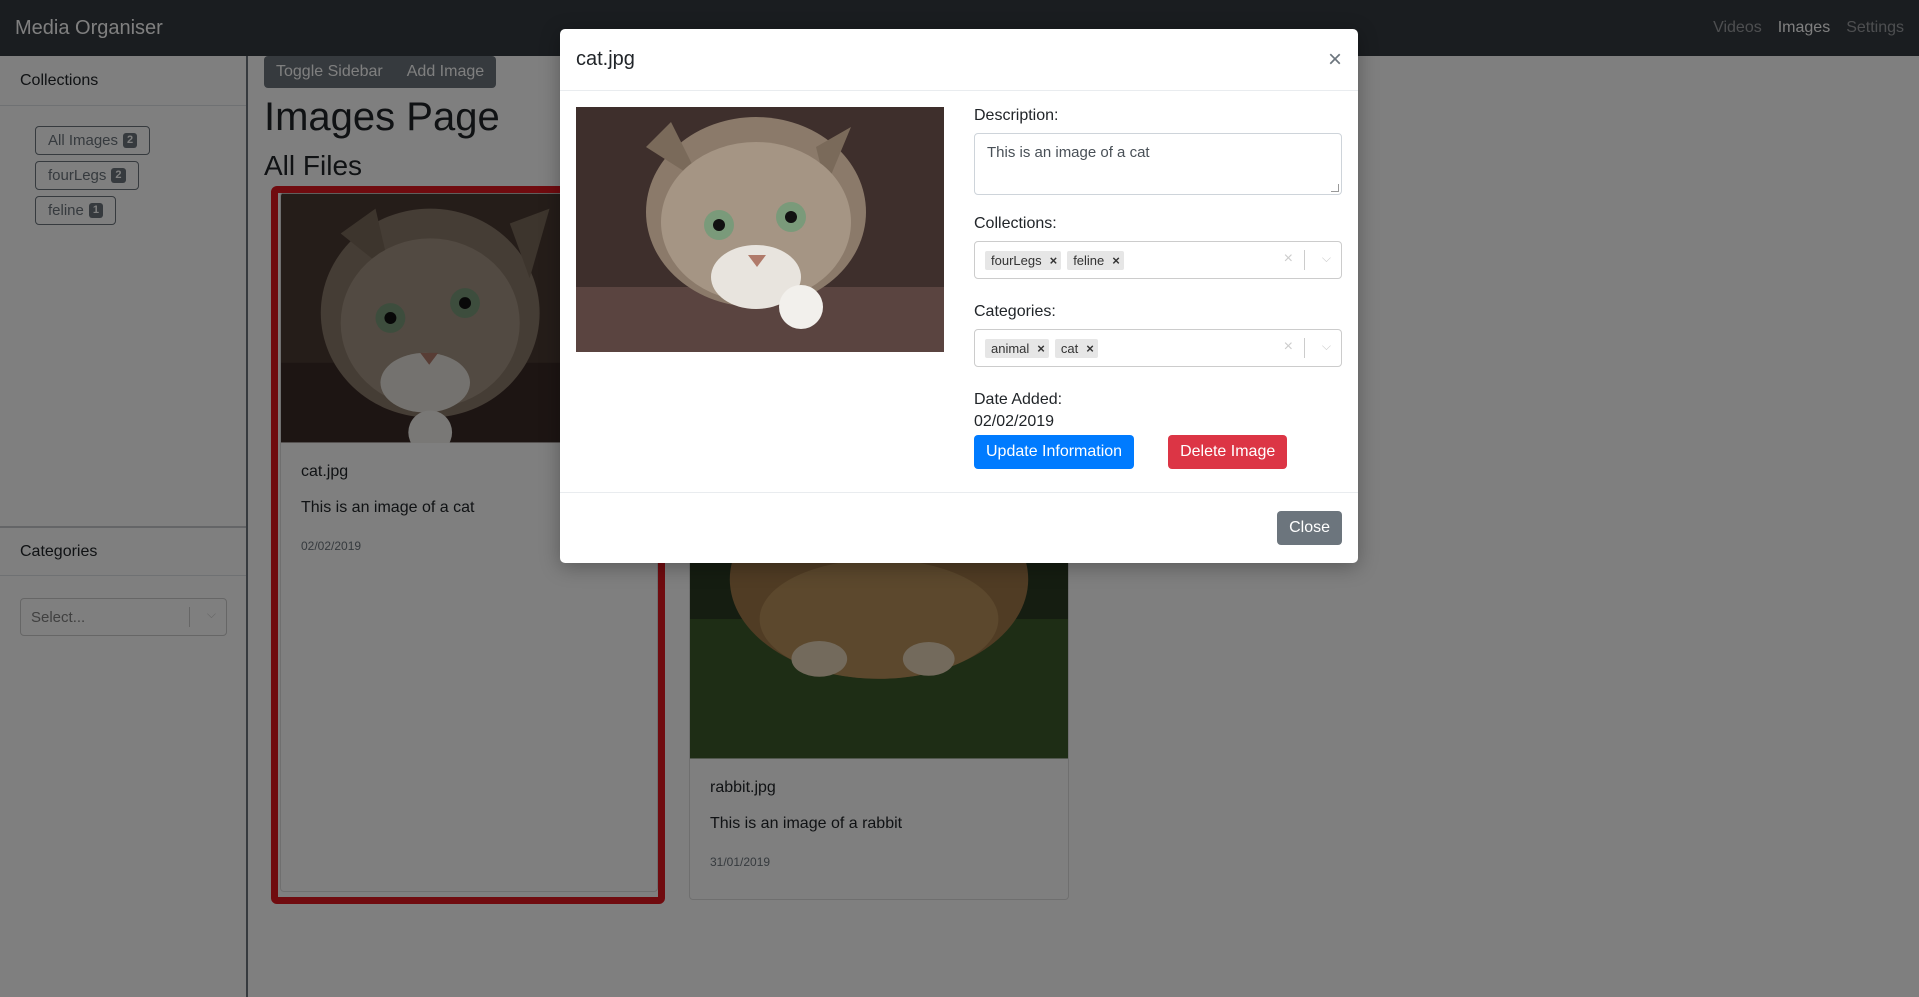 The image size is (1919, 997). Describe the element at coordinates (1015, 223) in the screenshot. I see `collections-label: Collections:` at that location.